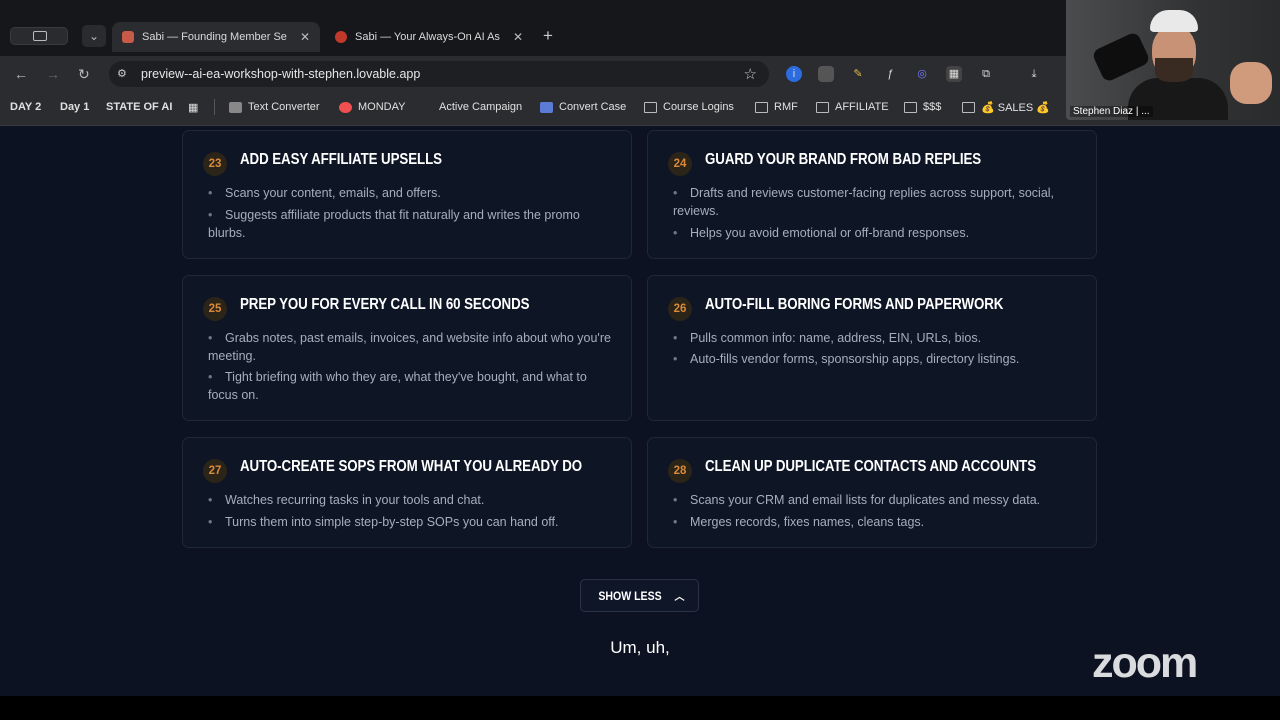 Image resolution: width=1280 pixels, height=720 pixels. Describe the element at coordinates (679, 597) in the screenshot. I see `chevron-up-icon: ︿` at that location.